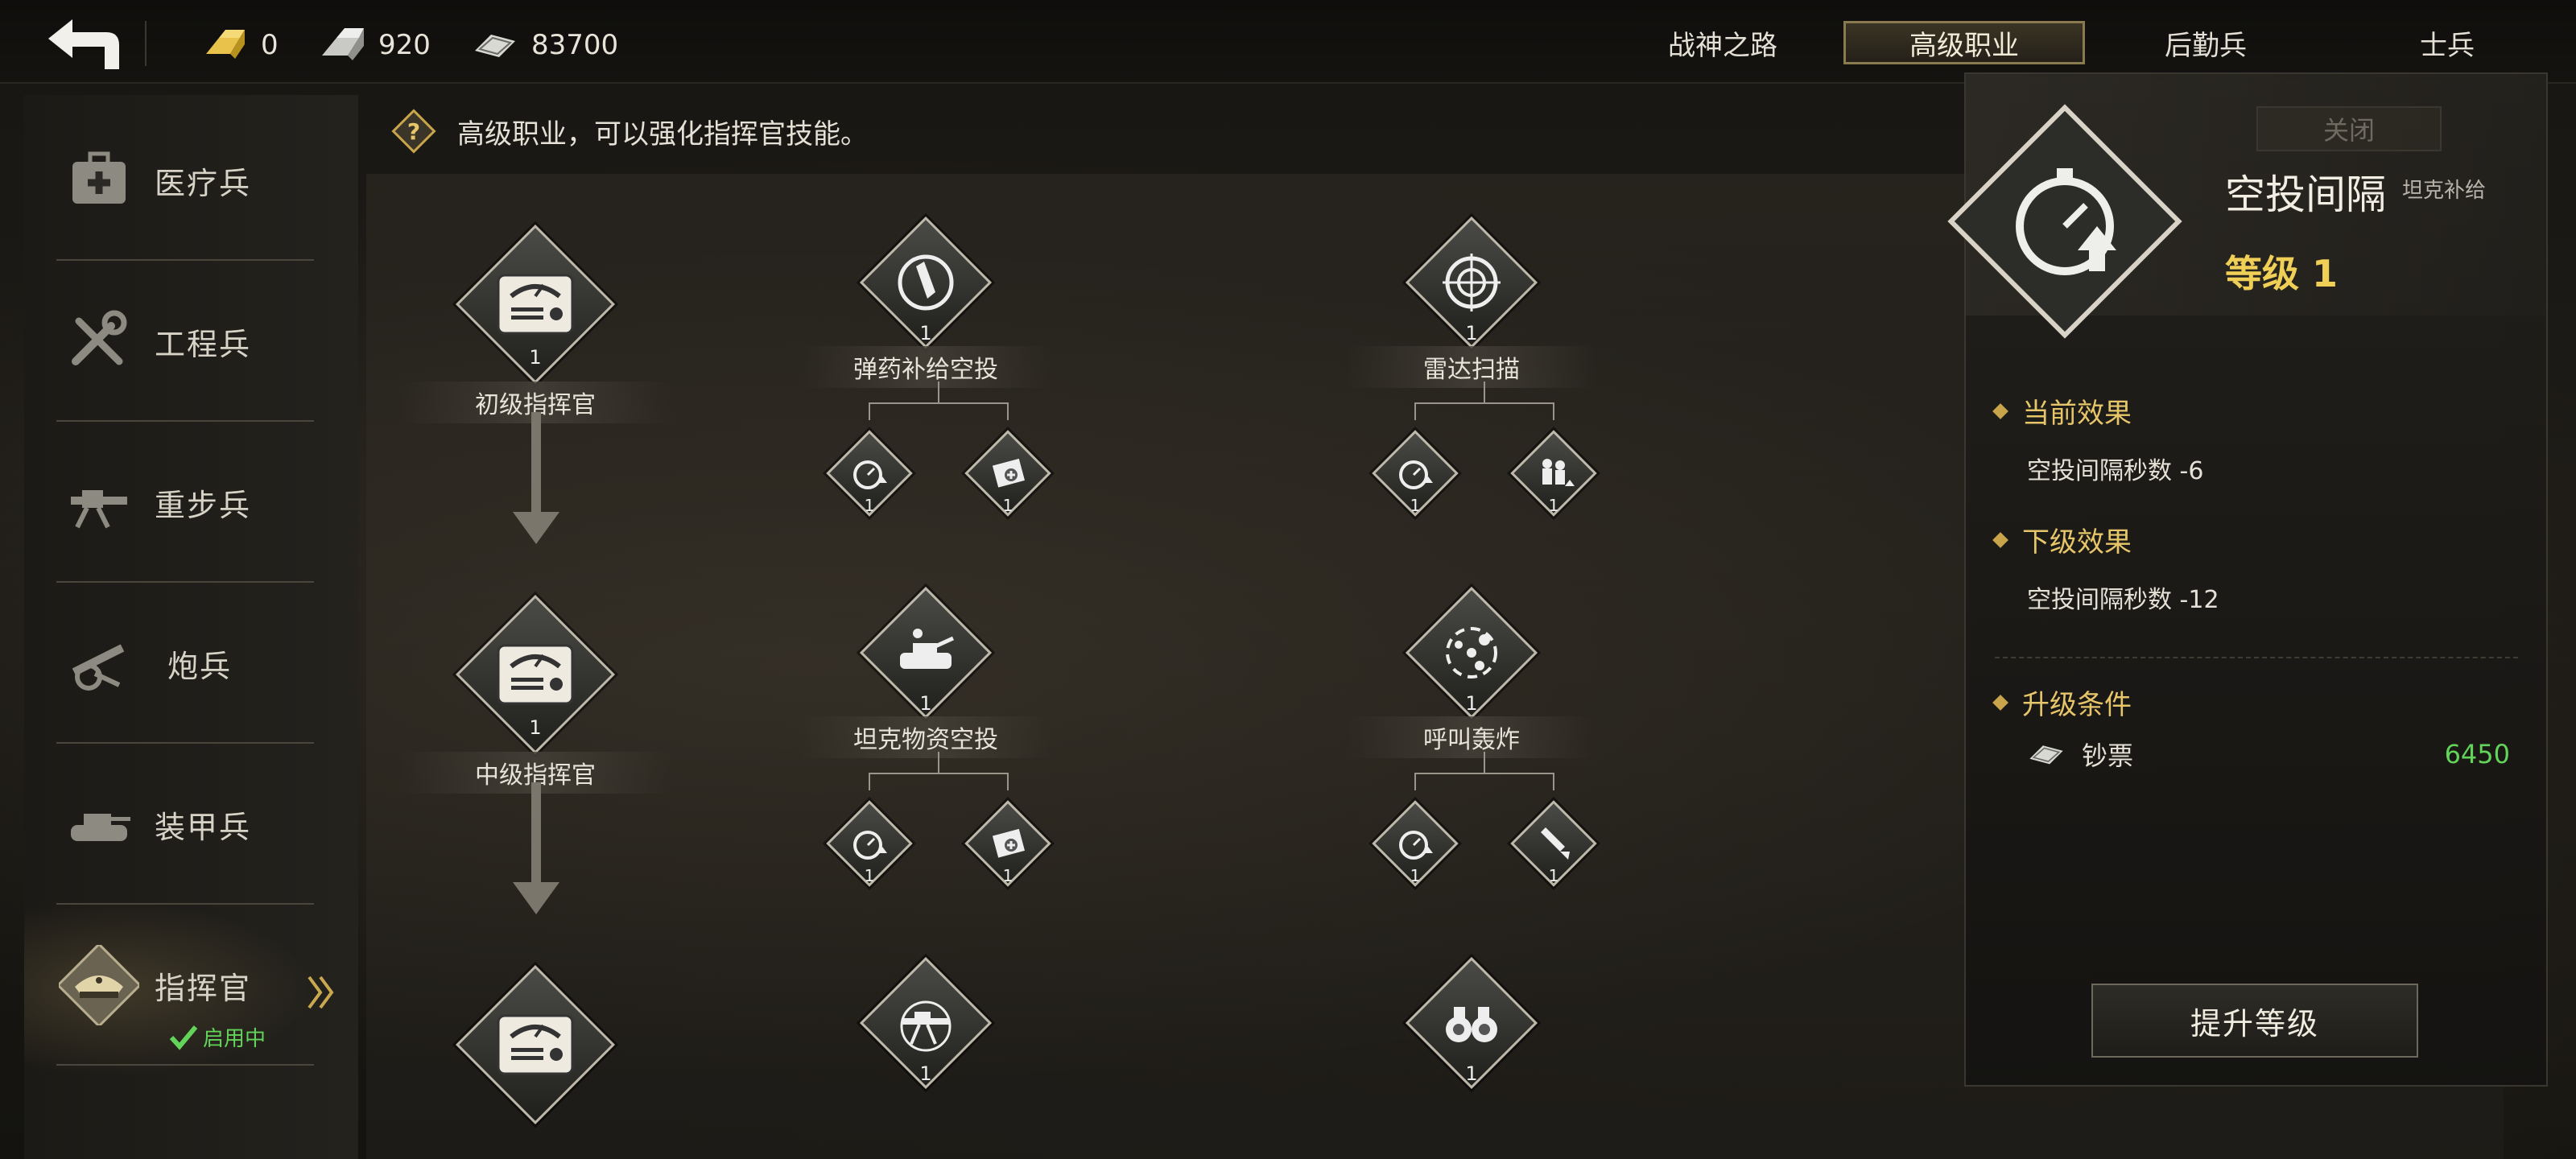 The width and height of the screenshot is (2576, 1159). I want to click on enabled-status: 启用中, so click(217, 1037).